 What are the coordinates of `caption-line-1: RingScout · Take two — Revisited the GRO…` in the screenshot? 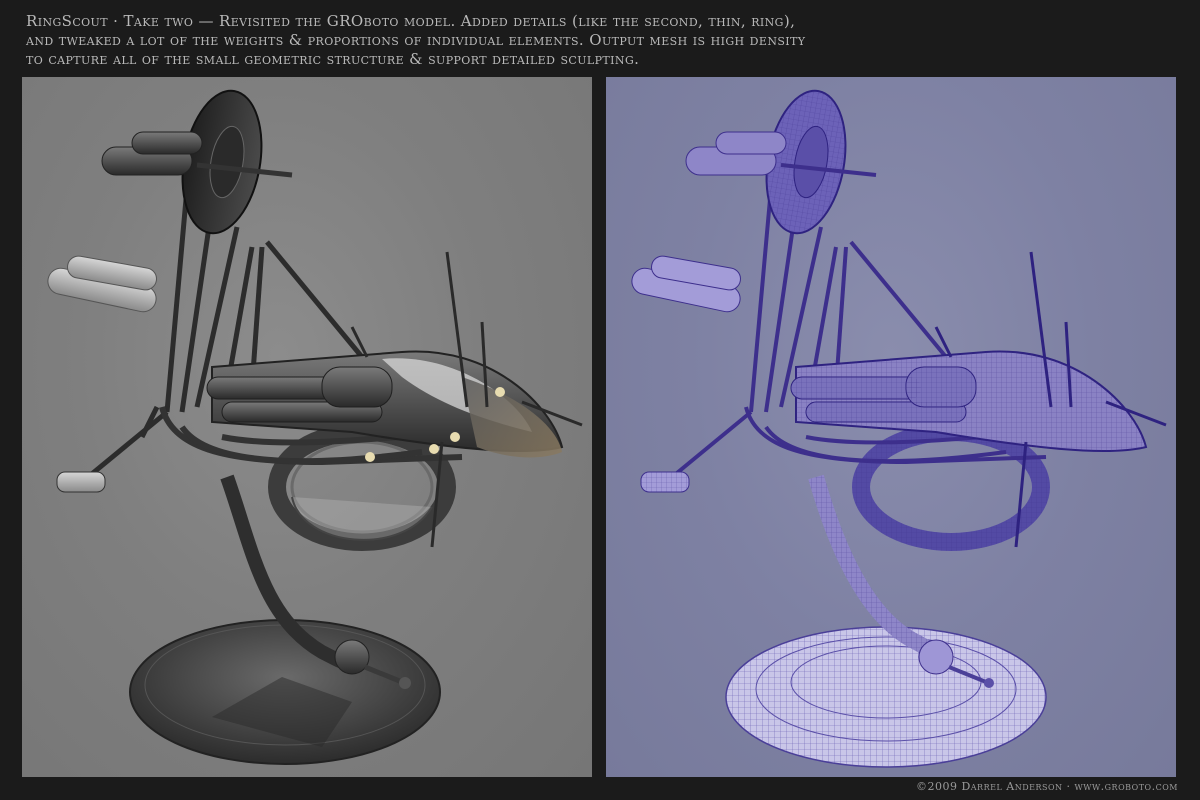 It's located at (411, 21).